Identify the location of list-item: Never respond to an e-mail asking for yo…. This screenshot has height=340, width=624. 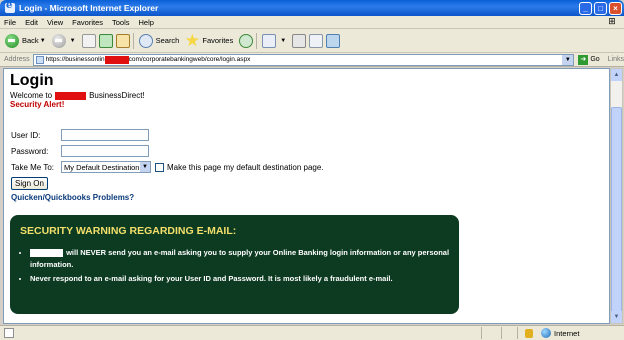
(240, 279).